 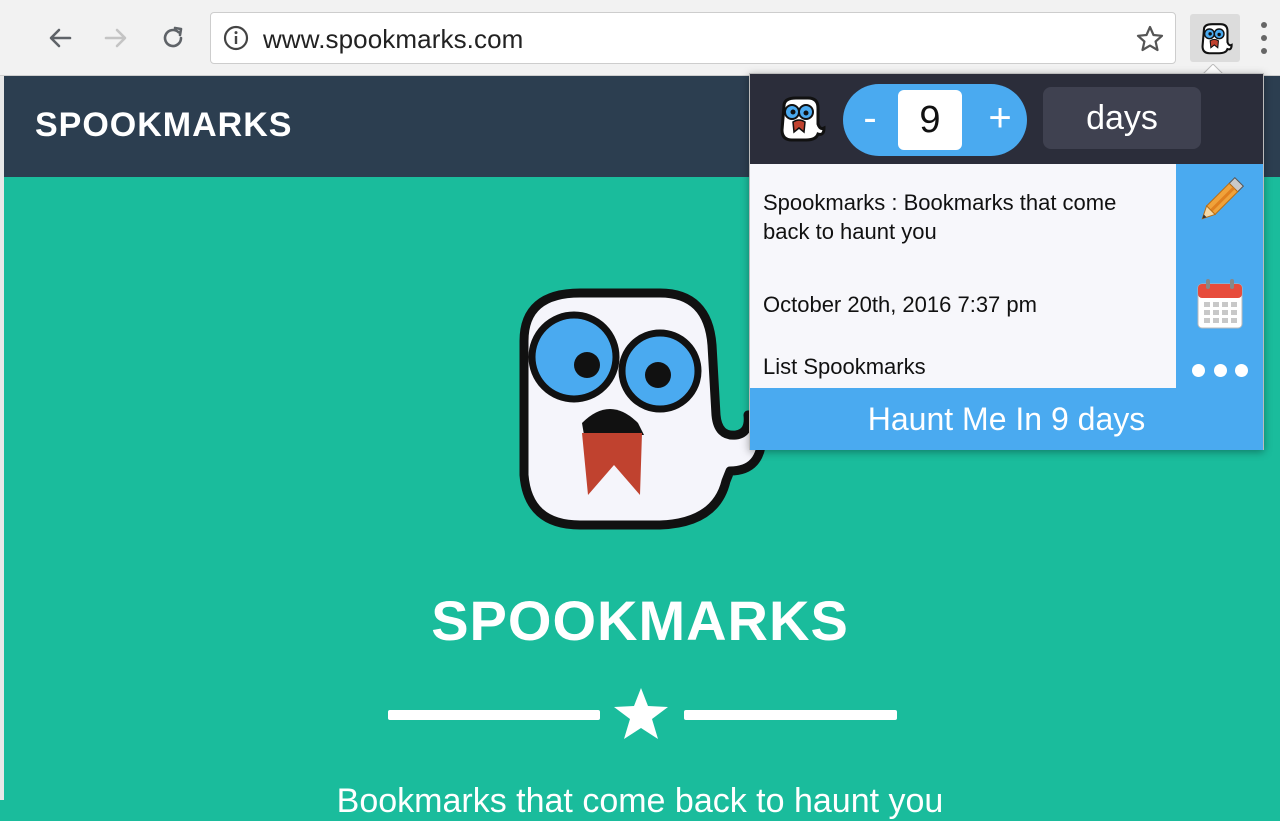 What do you see at coordinates (1006, 419) in the screenshot?
I see `haunt-me-button: Haunt Me In 9 days` at bounding box center [1006, 419].